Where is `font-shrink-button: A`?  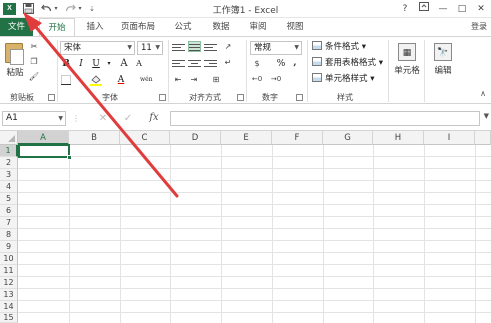 font-shrink-button: A is located at coordinates (139, 64).